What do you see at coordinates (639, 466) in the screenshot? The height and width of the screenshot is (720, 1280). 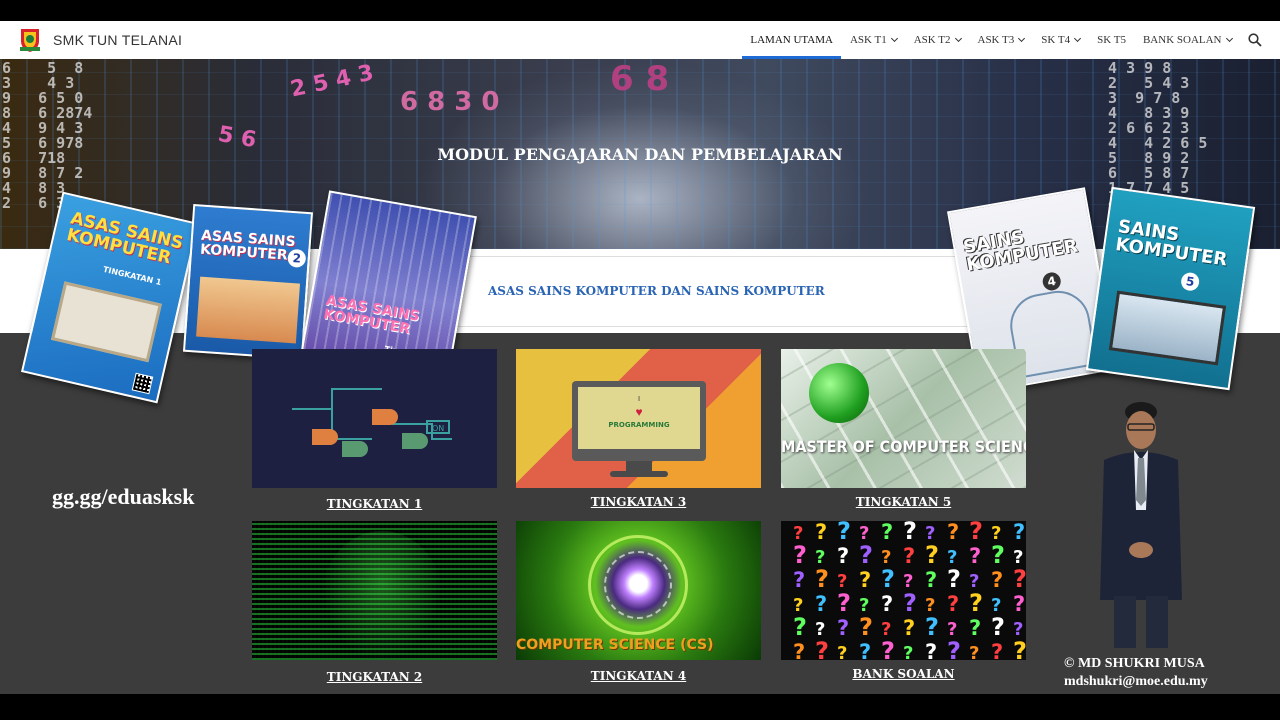 I see `monitor-stand` at bounding box center [639, 466].